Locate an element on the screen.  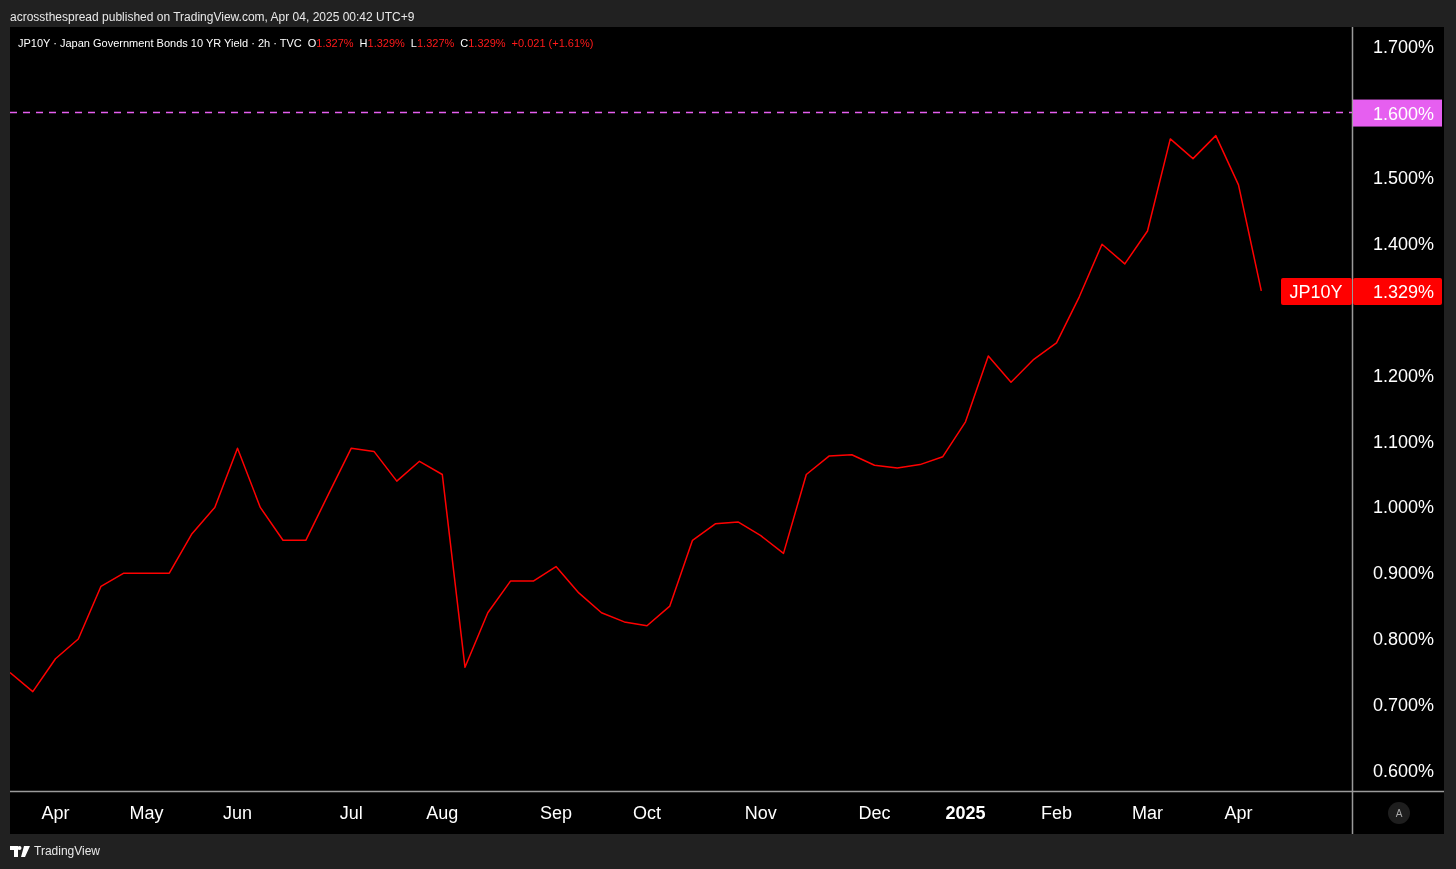
price-axis-label: 0.800% is located at coordinates (1403, 639).